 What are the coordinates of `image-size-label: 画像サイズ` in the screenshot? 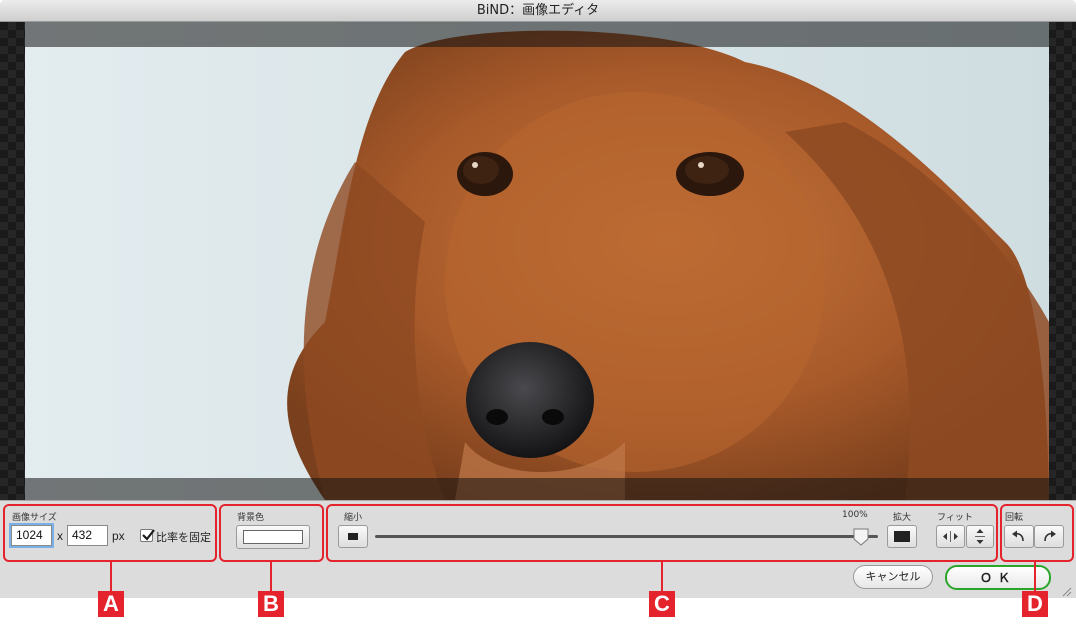 It's located at (34, 518).